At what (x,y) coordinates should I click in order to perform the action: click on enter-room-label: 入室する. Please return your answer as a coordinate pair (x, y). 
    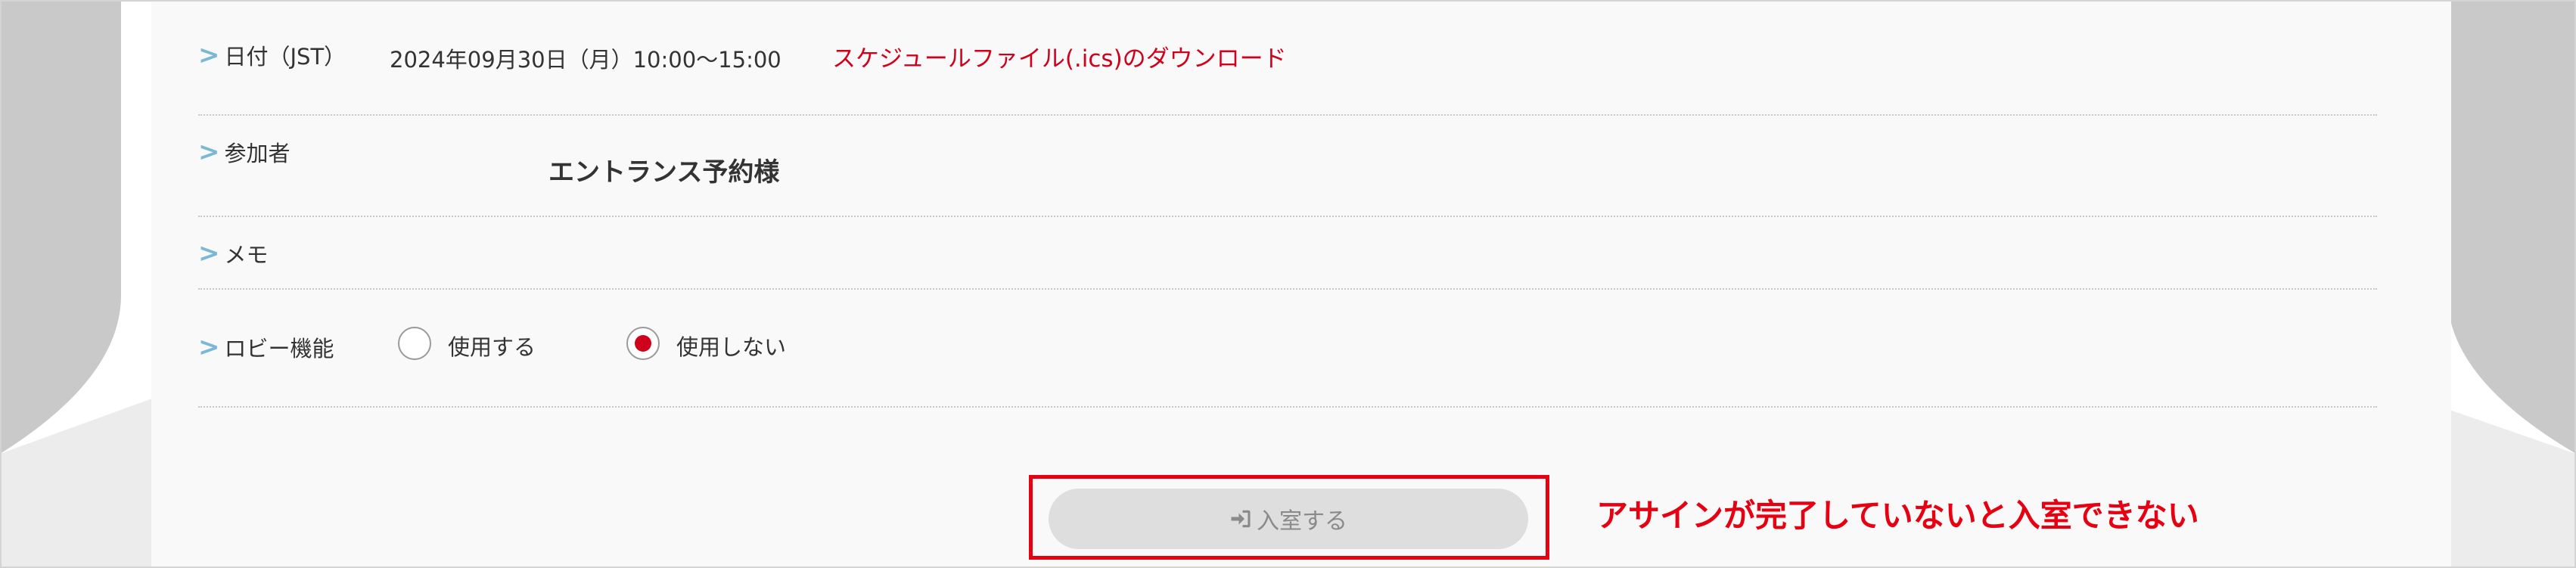
    Looking at the image, I should click on (1302, 521).